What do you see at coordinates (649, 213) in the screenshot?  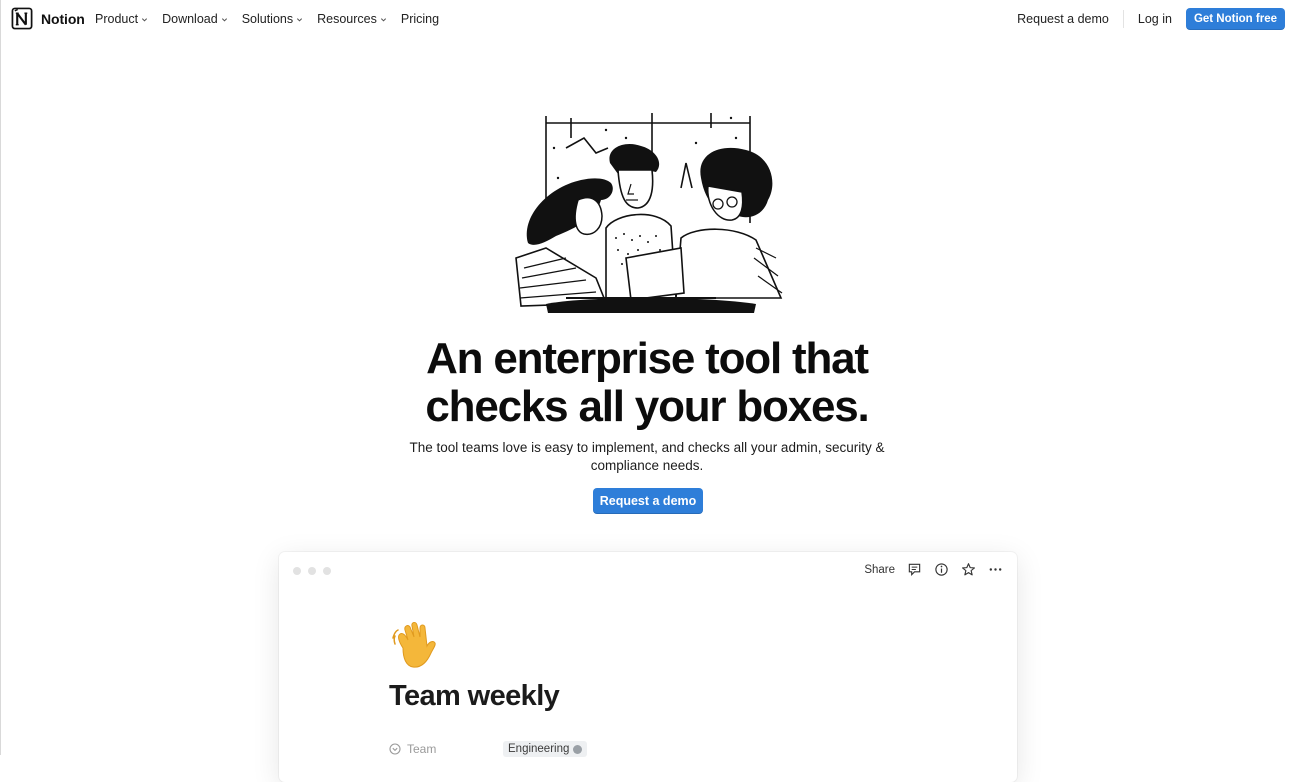 I see `team-illustration` at bounding box center [649, 213].